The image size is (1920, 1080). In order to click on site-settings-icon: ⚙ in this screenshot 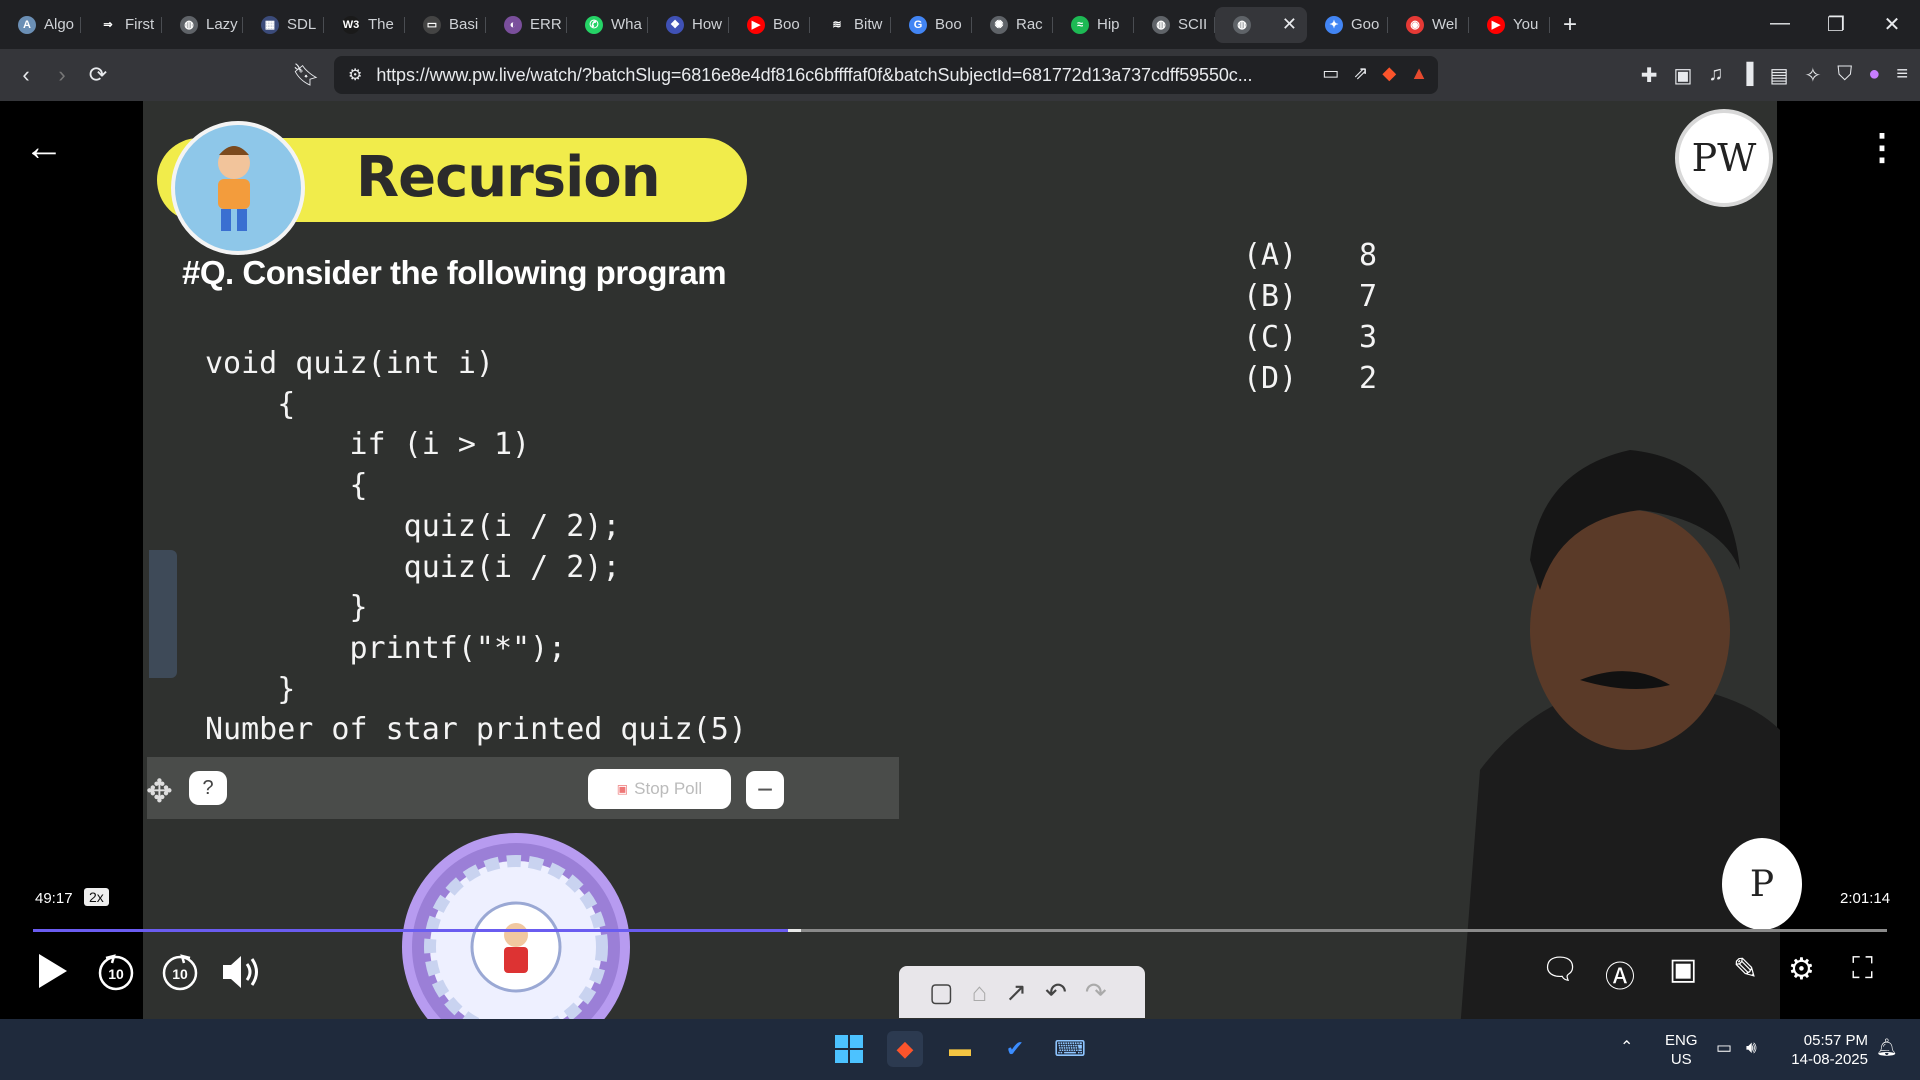, I will do `click(355, 75)`.